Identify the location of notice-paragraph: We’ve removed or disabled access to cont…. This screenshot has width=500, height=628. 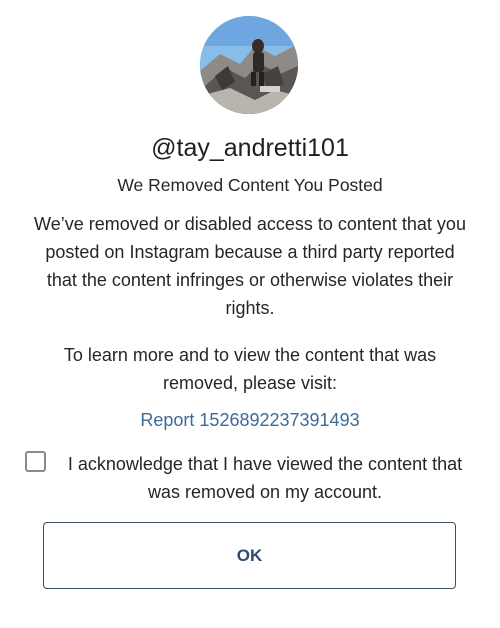
(250, 266).